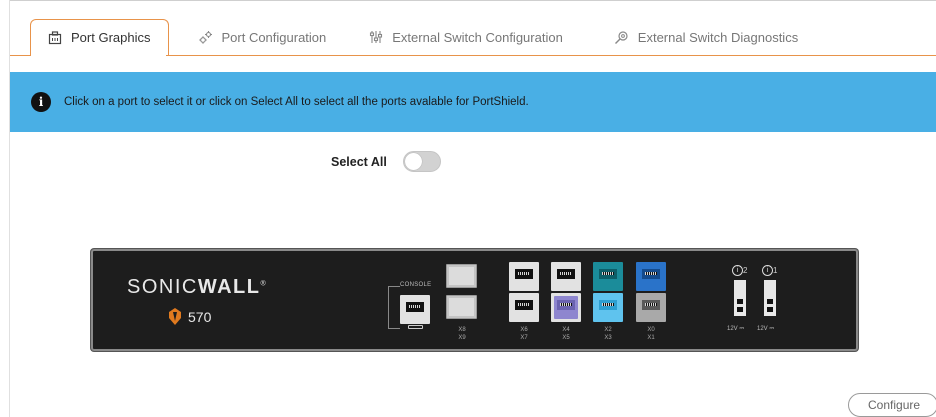 This screenshot has width=936, height=417. Describe the element at coordinates (892, 405) in the screenshot. I see `configure-button: Configure` at that location.